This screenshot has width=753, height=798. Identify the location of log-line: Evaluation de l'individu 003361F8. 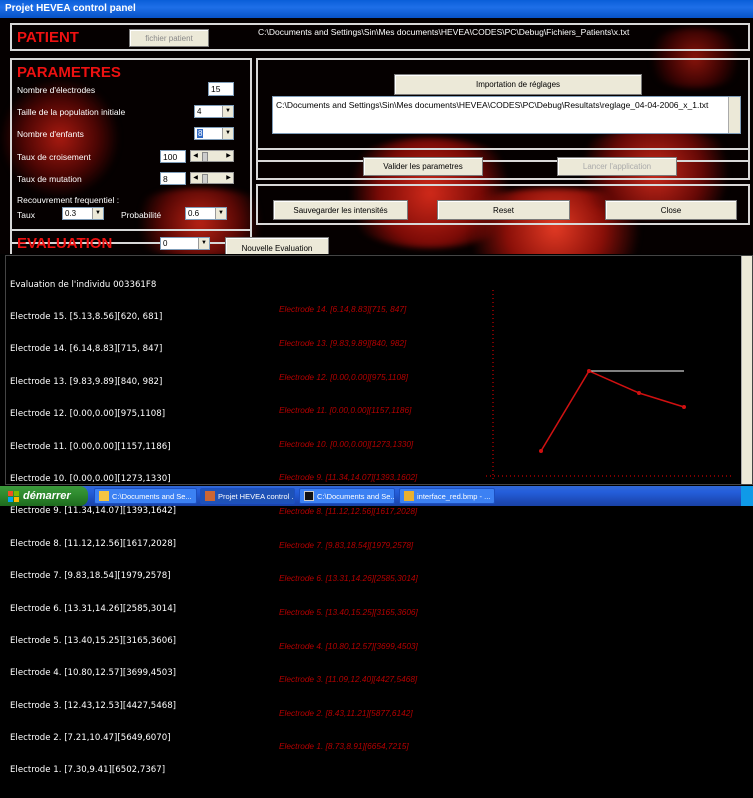
(83, 284).